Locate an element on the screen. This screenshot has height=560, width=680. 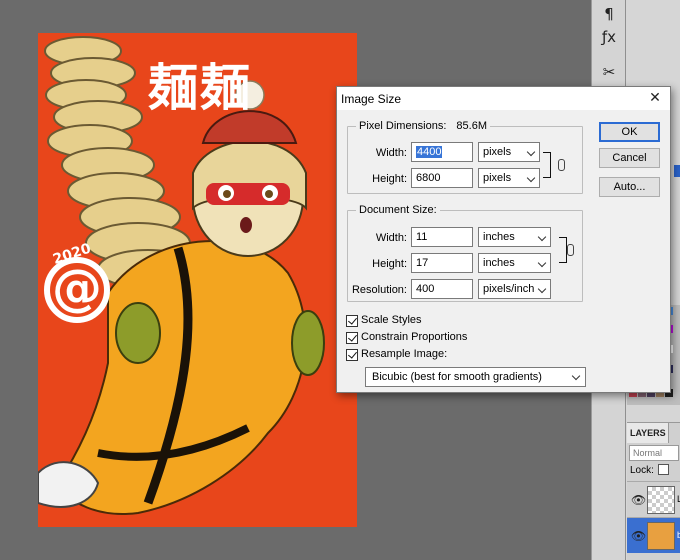
artwork-logo: @ is located at coordinates (77, 290).